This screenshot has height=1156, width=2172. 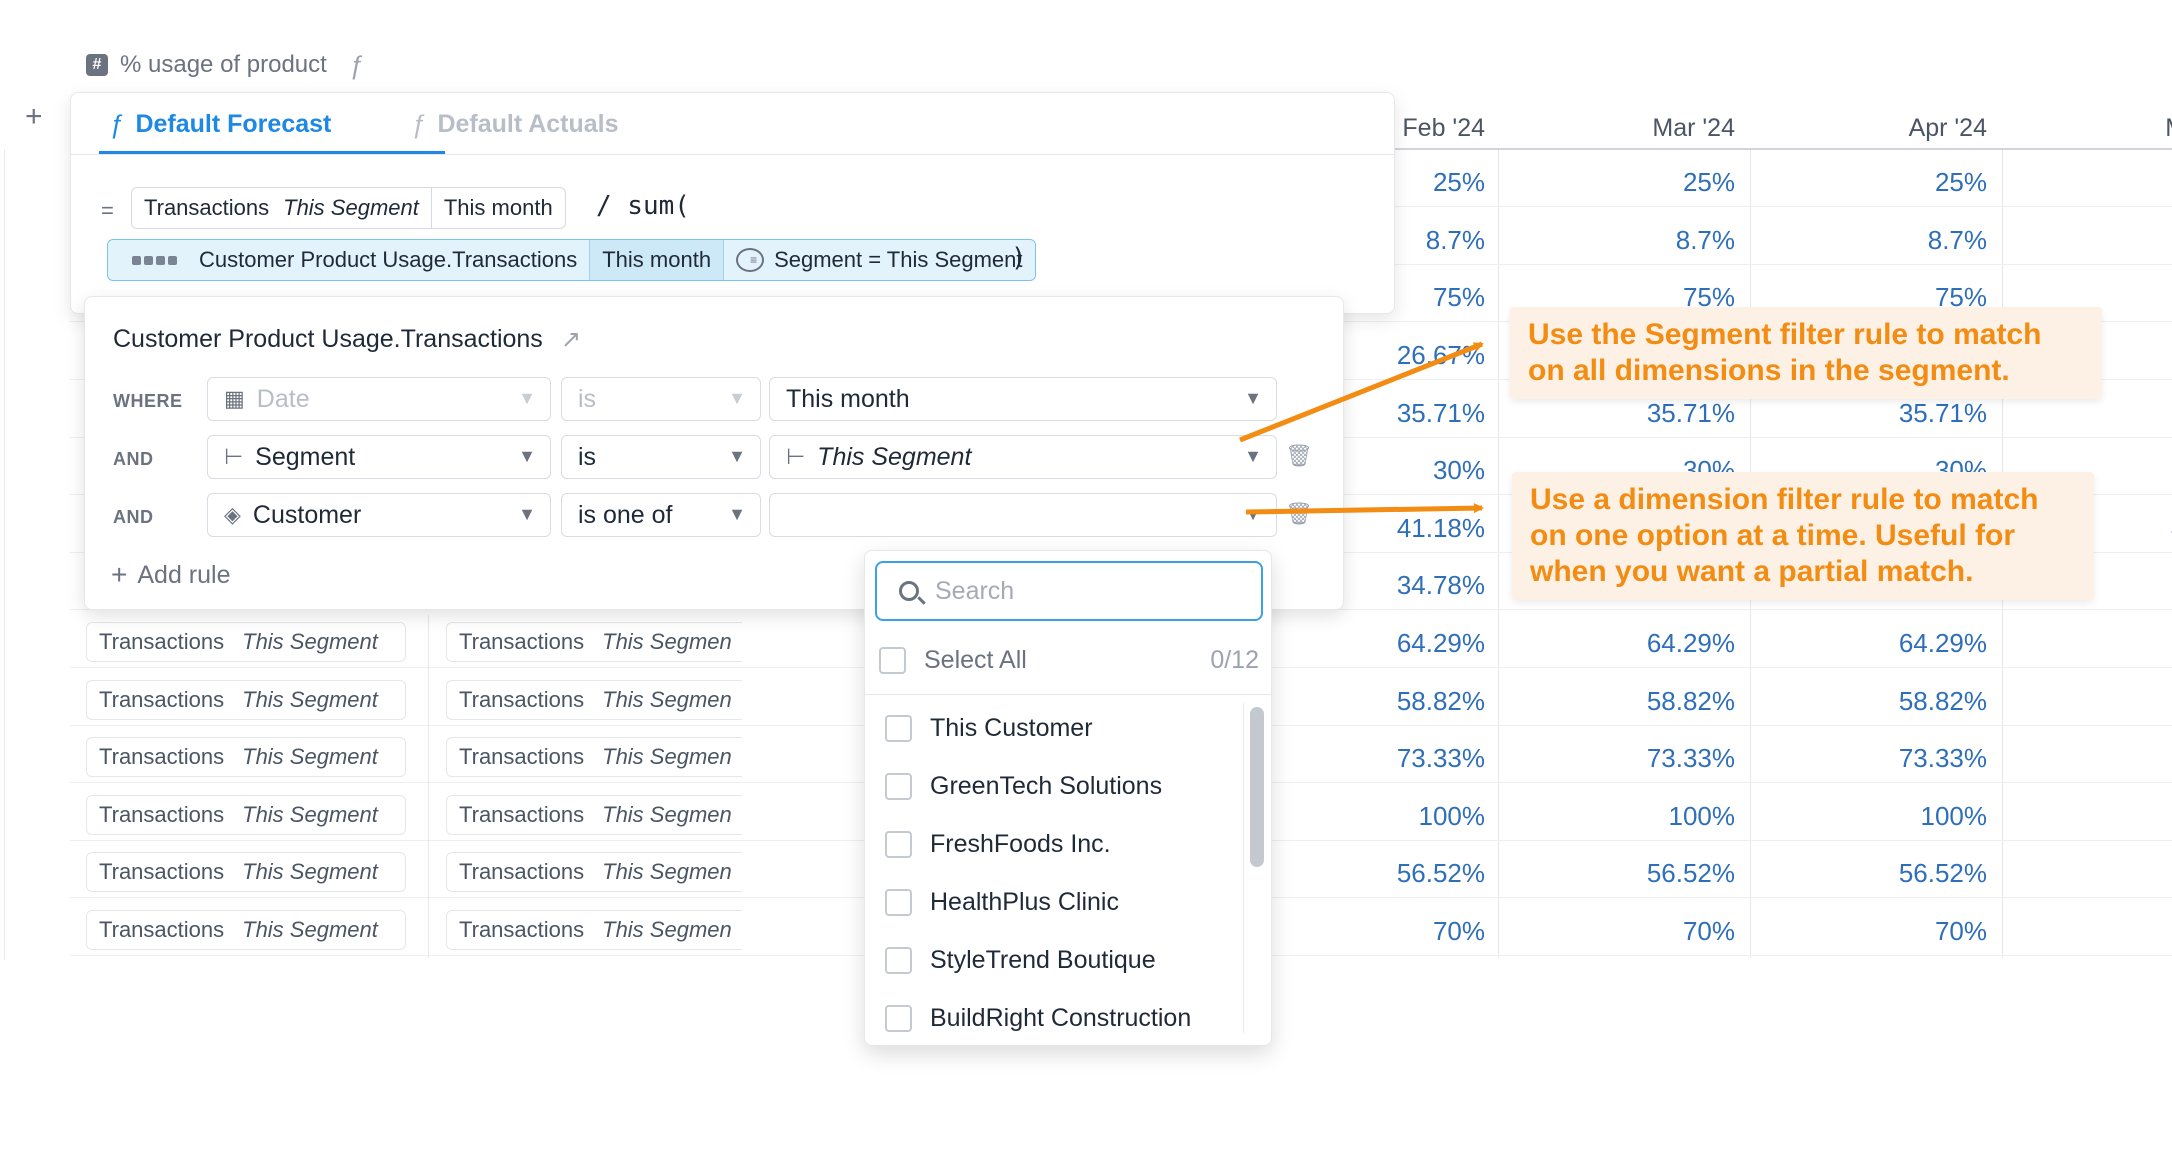 What do you see at coordinates (1361, 392) in the screenshot?
I see `segment-arrow` at bounding box center [1361, 392].